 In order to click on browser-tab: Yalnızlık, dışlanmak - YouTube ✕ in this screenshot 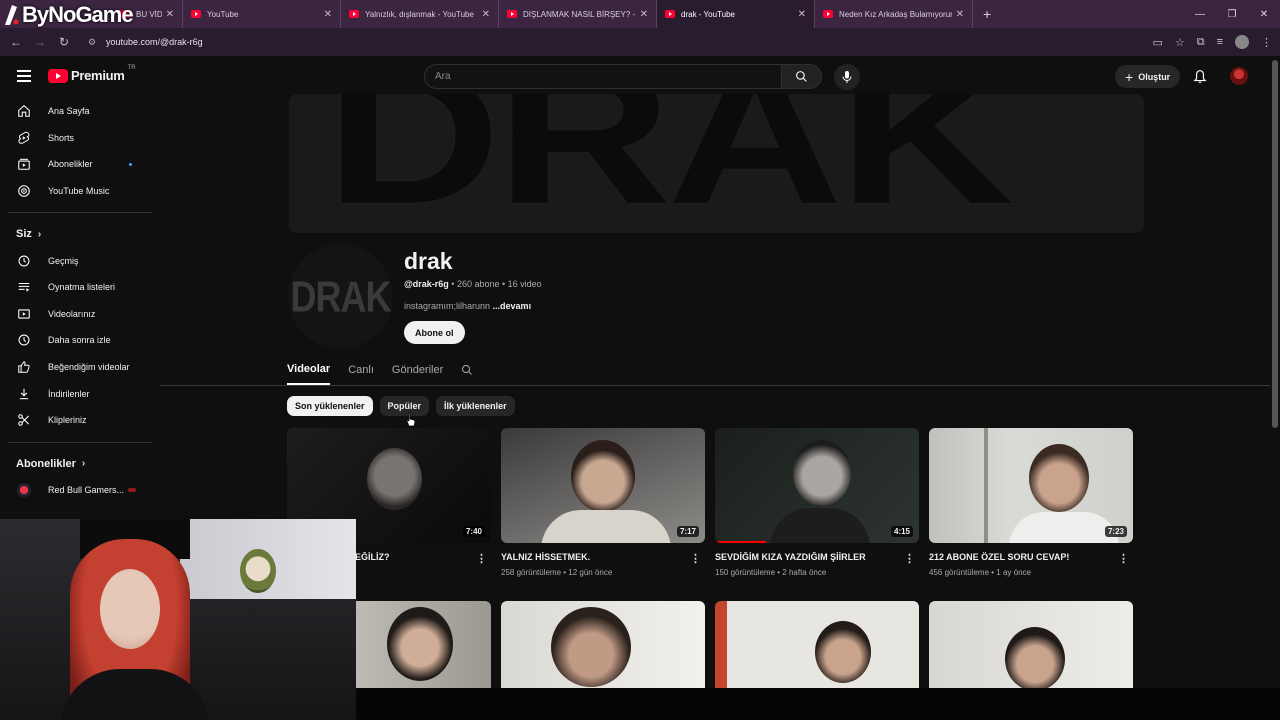, I will do `click(420, 14)`.